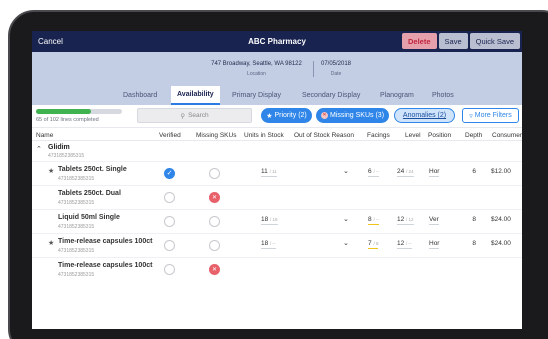  What do you see at coordinates (105, 241) in the screenshot?
I see `product-name: Time-release capsules 100ct` at bounding box center [105, 241].